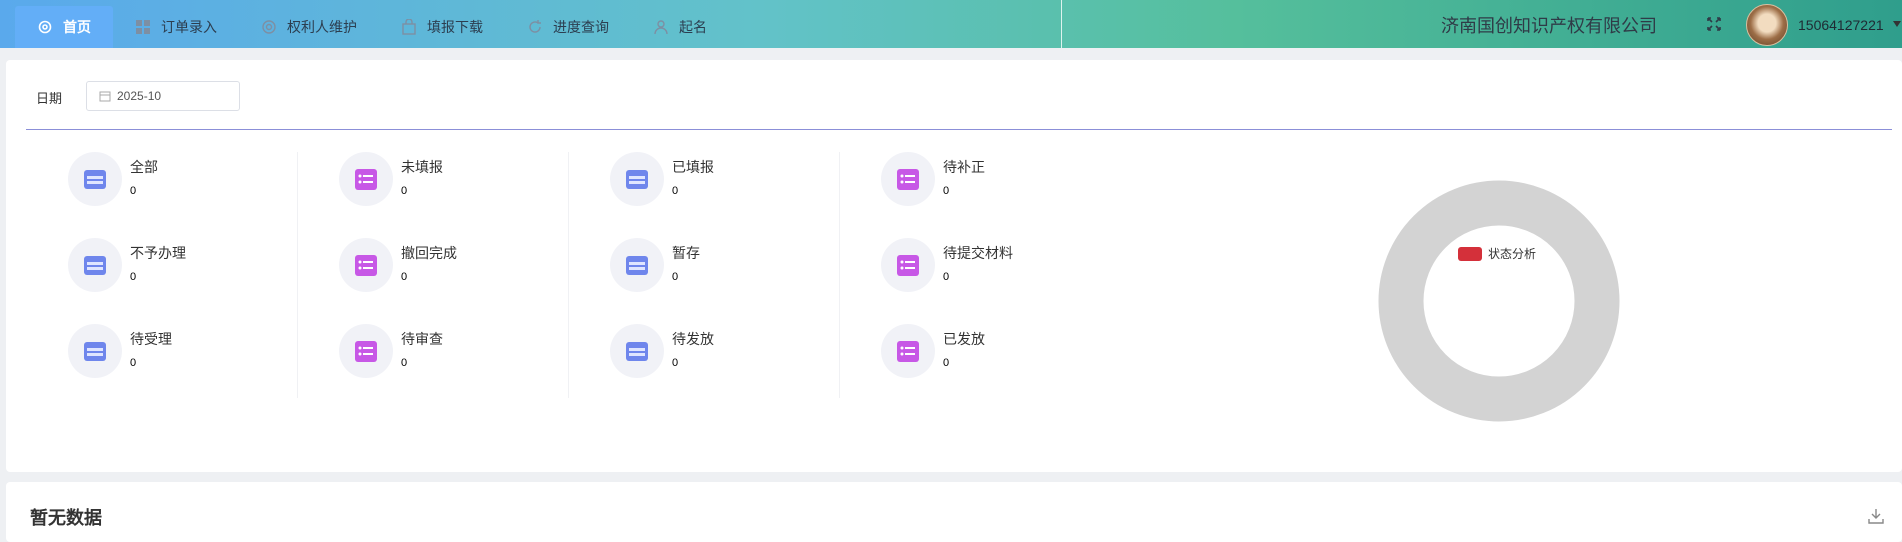  Describe the element at coordinates (1549, 26) in the screenshot. I see `company-name: 济南国创知识产权有限公司` at that location.